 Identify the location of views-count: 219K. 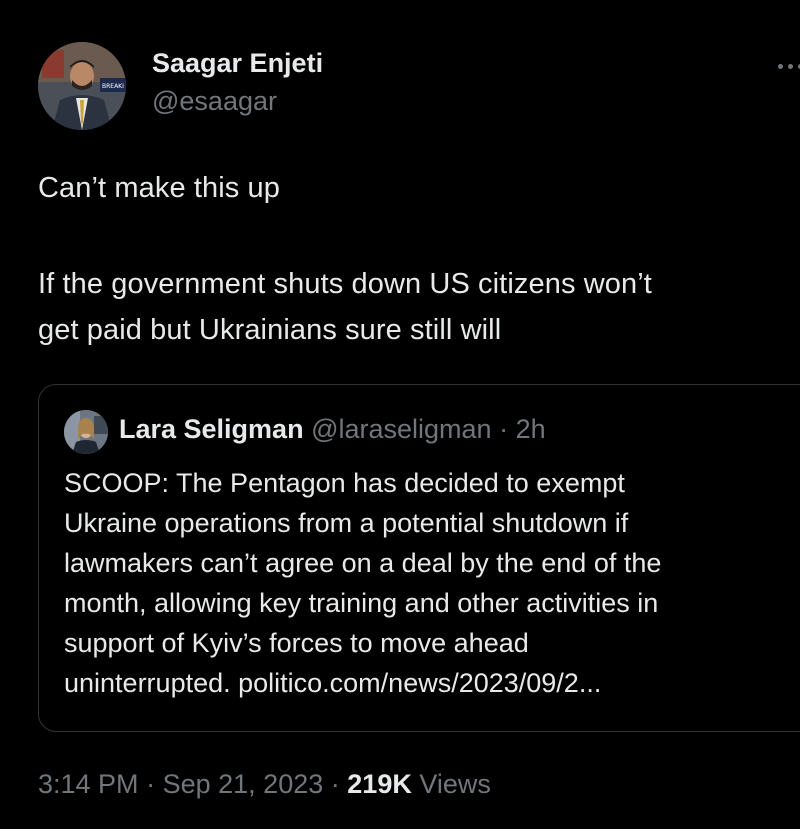
(379, 784).